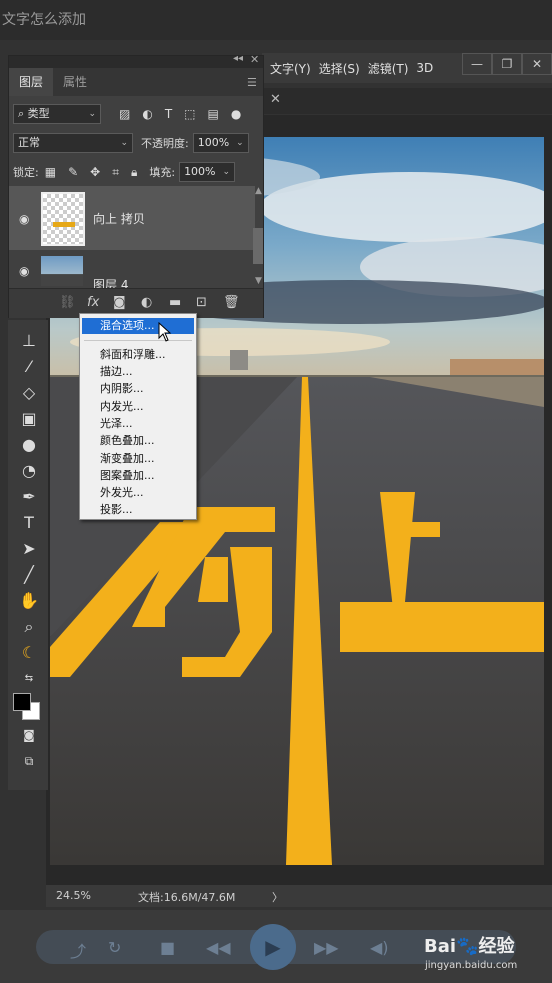  What do you see at coordinates (73, 895) in the screenshot?
I see `zoom-level: 24.5%` at bounding box center [73, 895].